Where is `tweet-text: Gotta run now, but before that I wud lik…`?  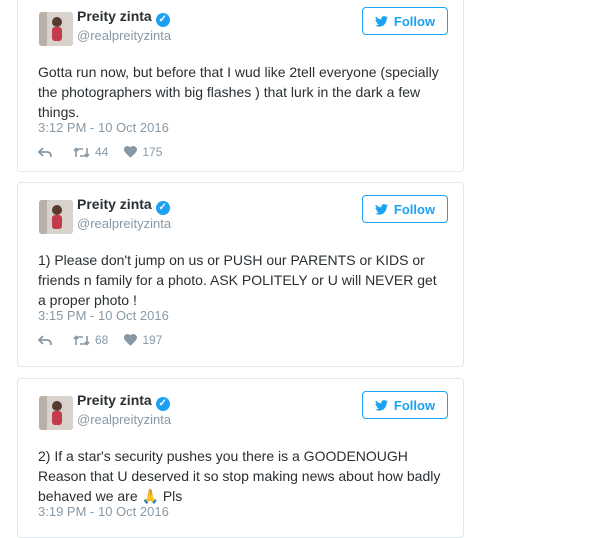 tweet-text: Gotta run now, but before that I wud lik… is located at coordinates (238, 92).